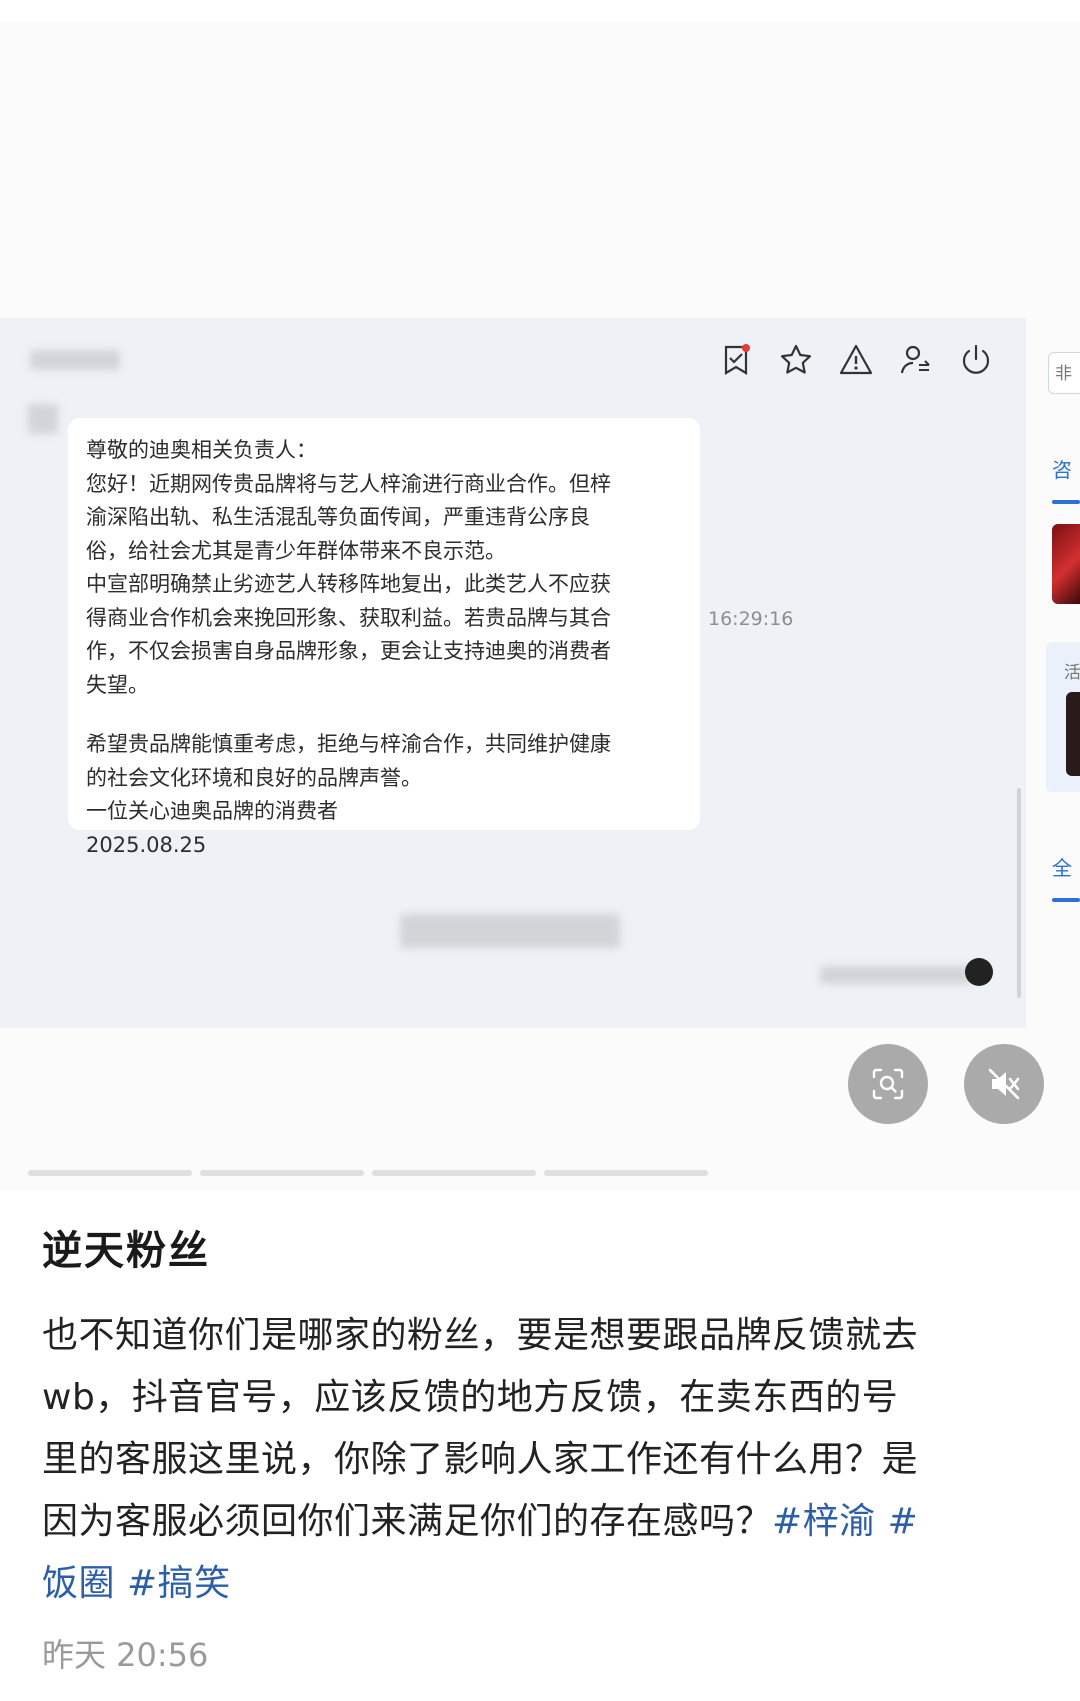 This screenshot has height=1701, width=1080. I want to click on post-timestamp: 昨天 20:56, so click(125, 1655).